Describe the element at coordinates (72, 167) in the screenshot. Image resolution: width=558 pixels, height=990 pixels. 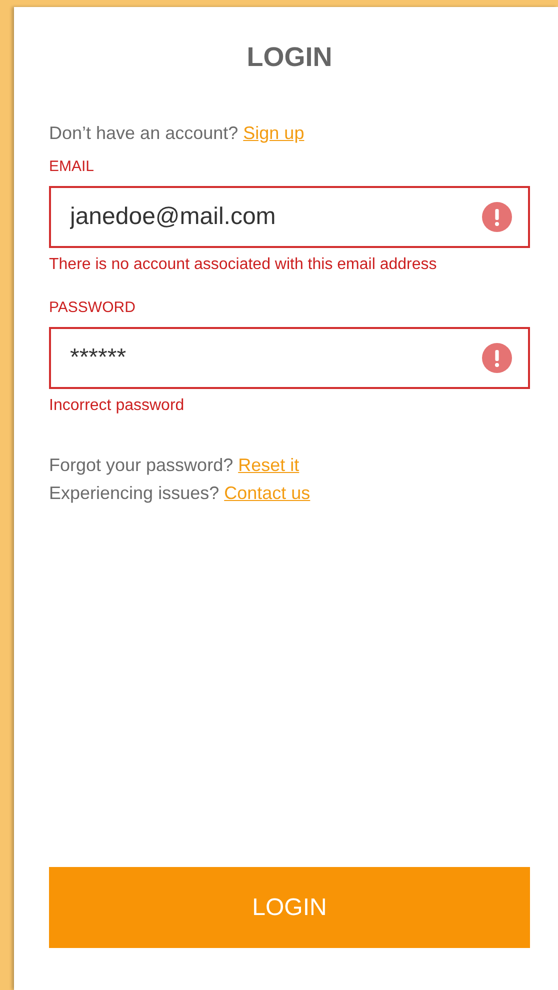
I see `field-label: EMAIL` at that location.